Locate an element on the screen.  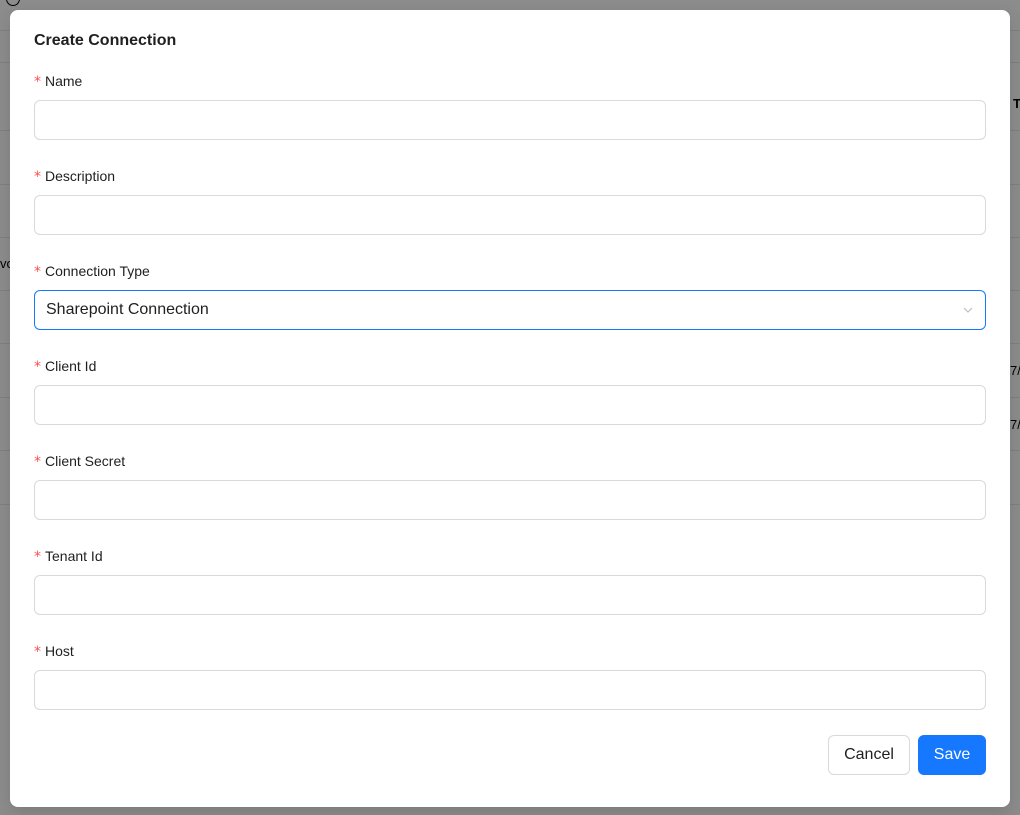
connection-type-field: * Connection Type Sharepoint Connection is located at coordinates (510, 295).